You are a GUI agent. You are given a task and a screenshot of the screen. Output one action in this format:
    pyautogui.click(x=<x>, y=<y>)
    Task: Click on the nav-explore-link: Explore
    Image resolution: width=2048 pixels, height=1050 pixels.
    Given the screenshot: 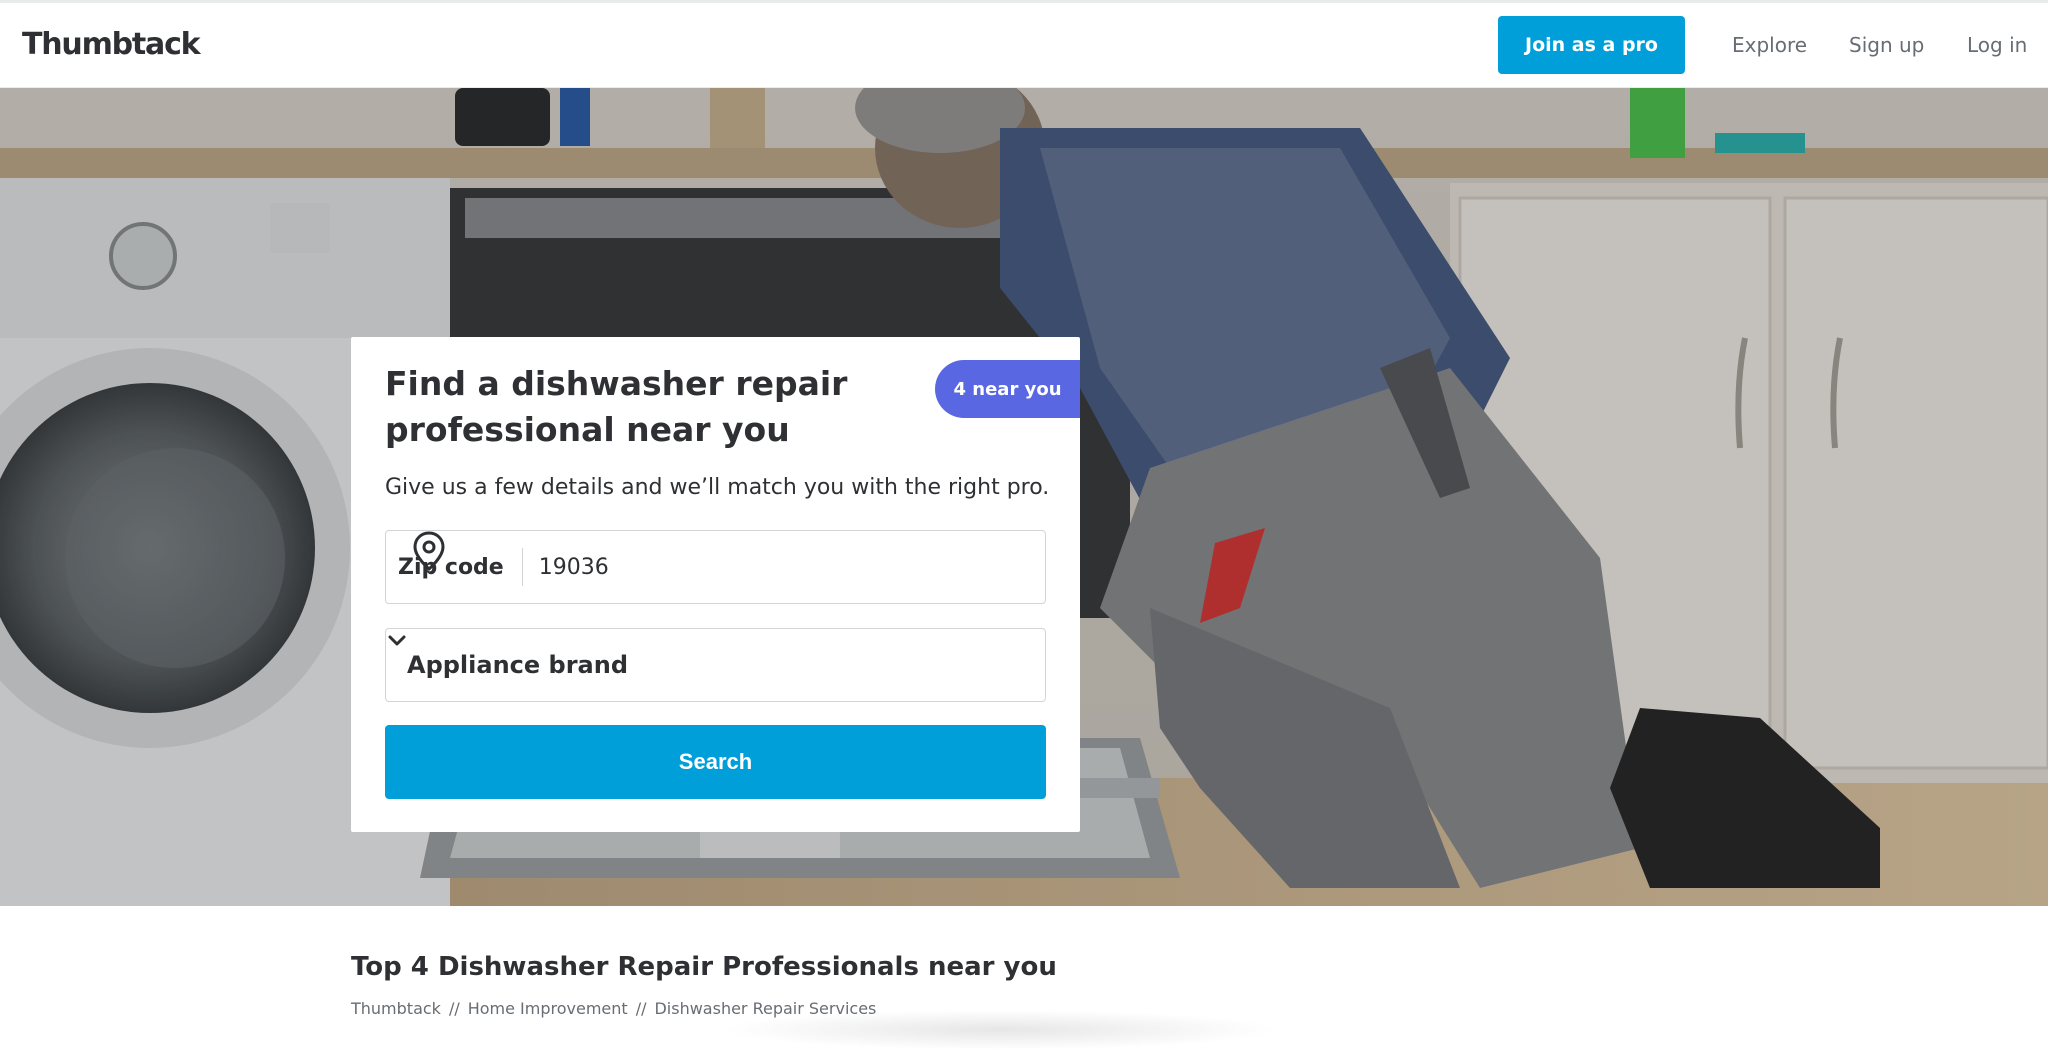 What is the action you would take?
    pyautogui.click(x=1769, y=45)
    